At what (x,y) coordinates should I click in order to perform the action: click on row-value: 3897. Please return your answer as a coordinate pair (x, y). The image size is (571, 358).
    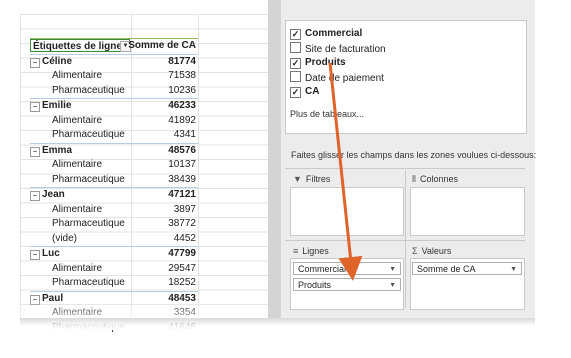
    Looking at the image, I should click on (184, 209).